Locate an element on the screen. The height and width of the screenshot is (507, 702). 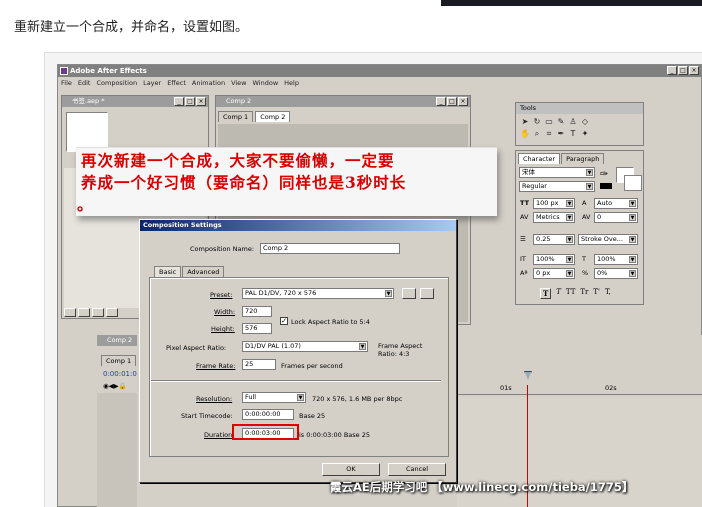
delete-preset-icon is located at coordinates (427, 293).